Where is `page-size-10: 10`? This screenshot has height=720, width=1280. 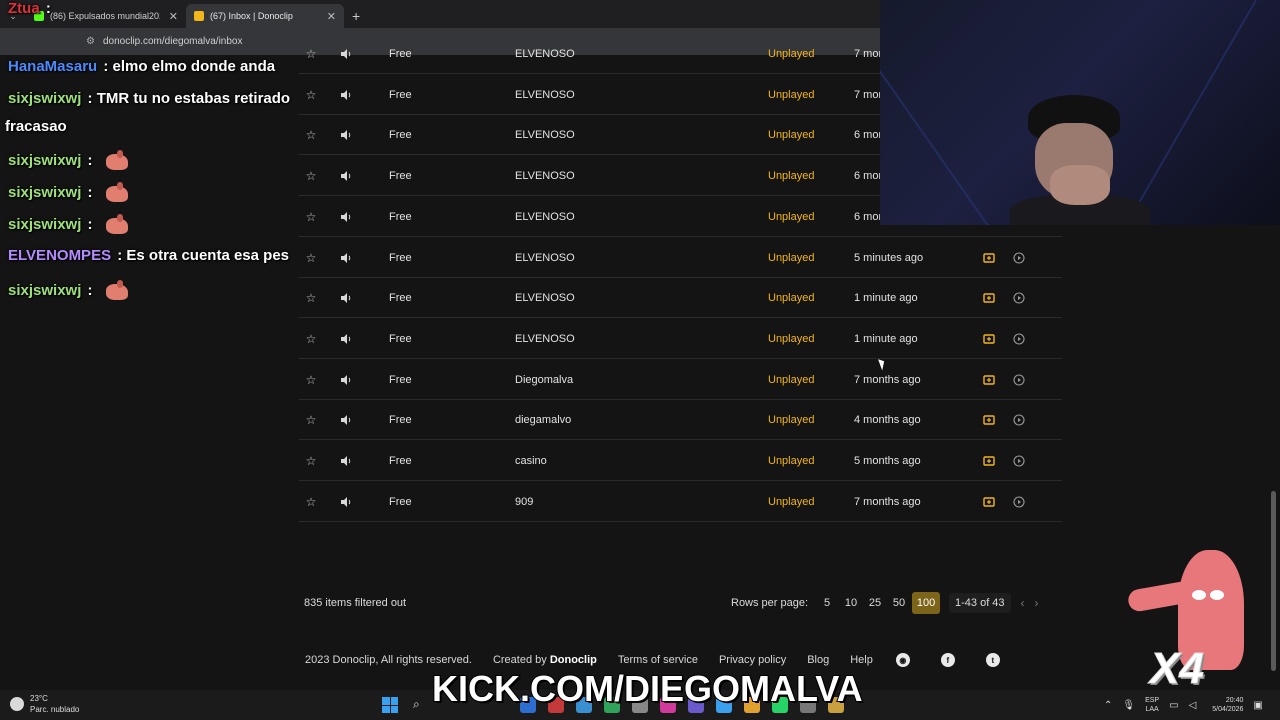 page-size-10: 10 is located at coordinates (851, 603).